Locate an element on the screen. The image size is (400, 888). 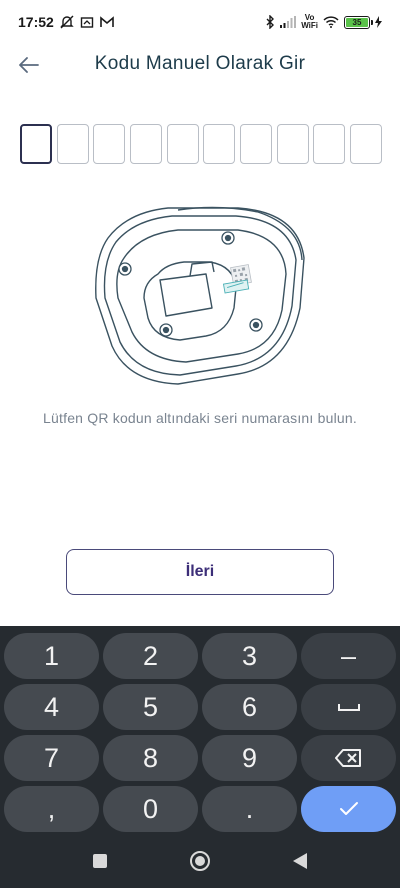
key-done is located at coordinates (348, 809).